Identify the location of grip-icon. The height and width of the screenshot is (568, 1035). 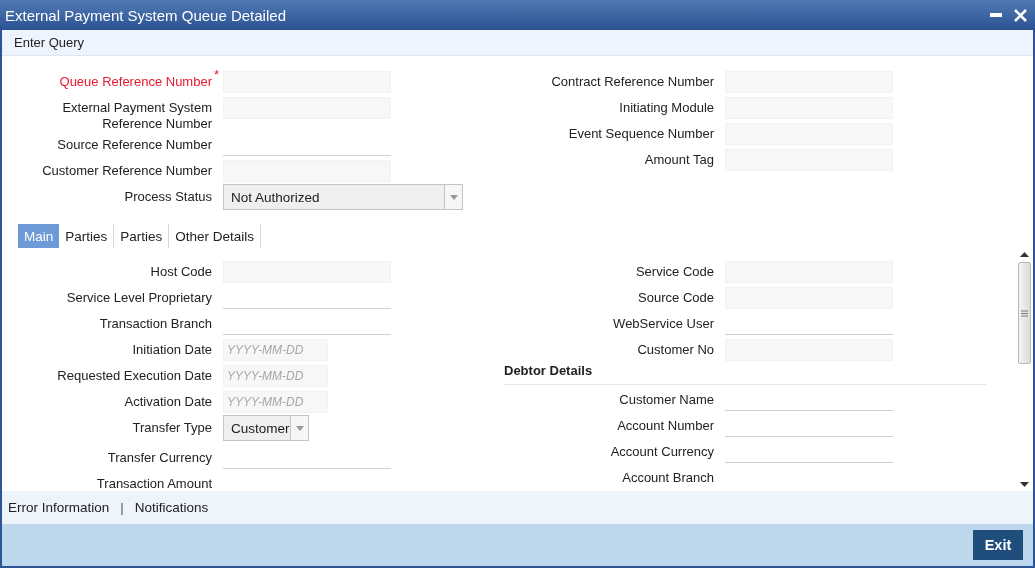
(1024, 313).